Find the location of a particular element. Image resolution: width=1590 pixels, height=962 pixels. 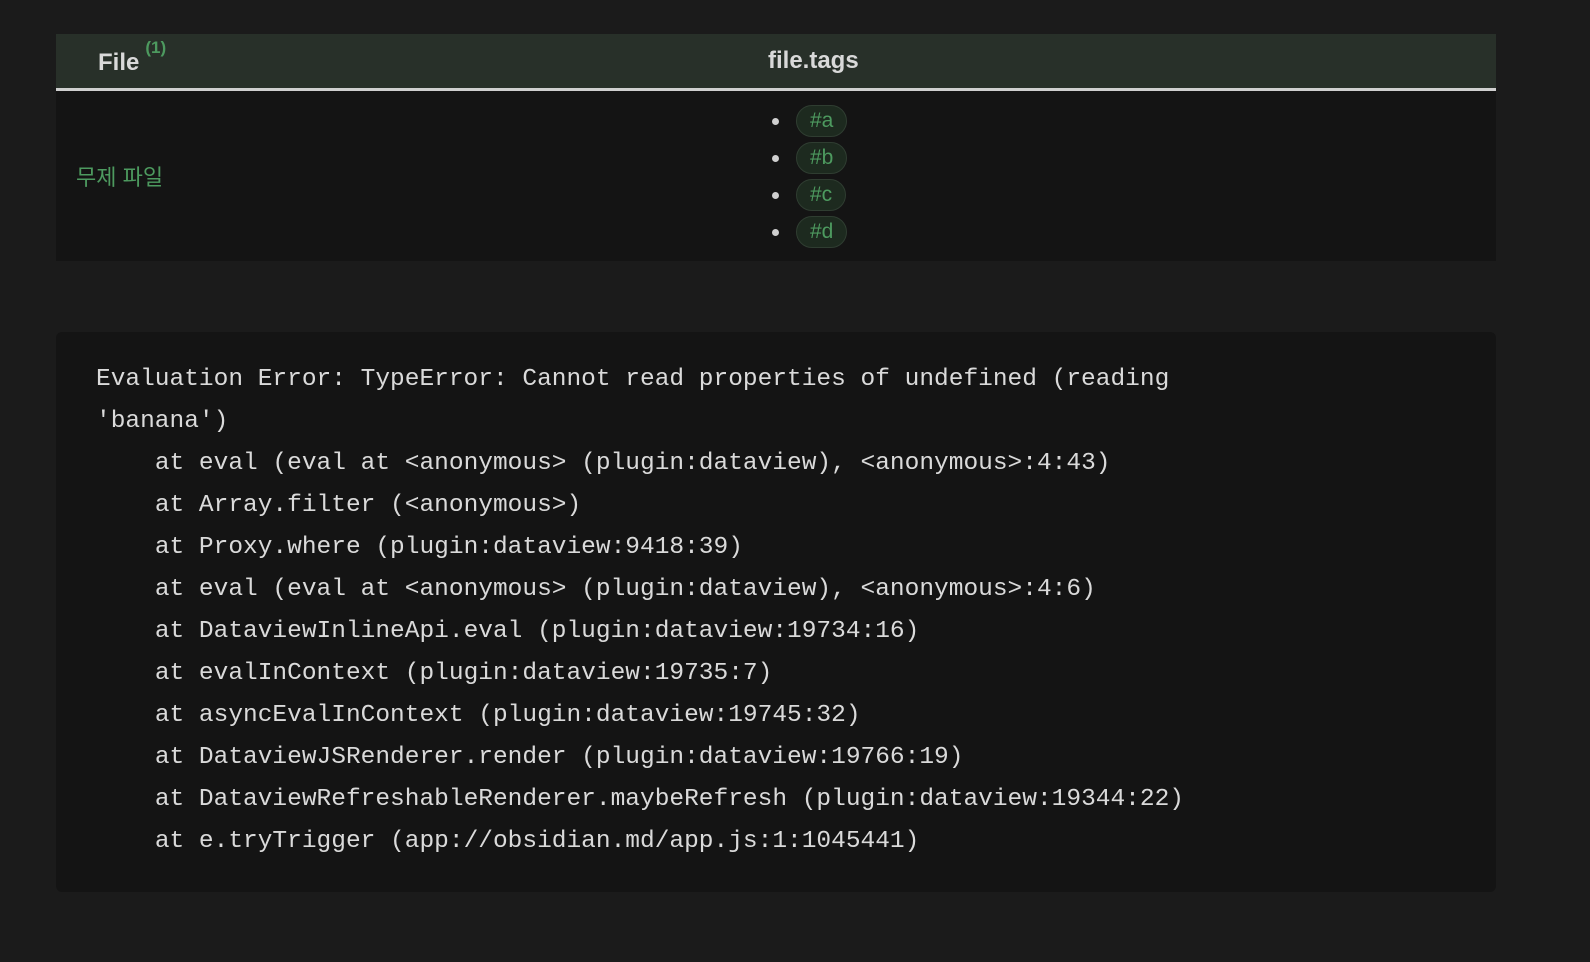

tag-list: #a #b #c #d is located at coordinates (1132, 176).